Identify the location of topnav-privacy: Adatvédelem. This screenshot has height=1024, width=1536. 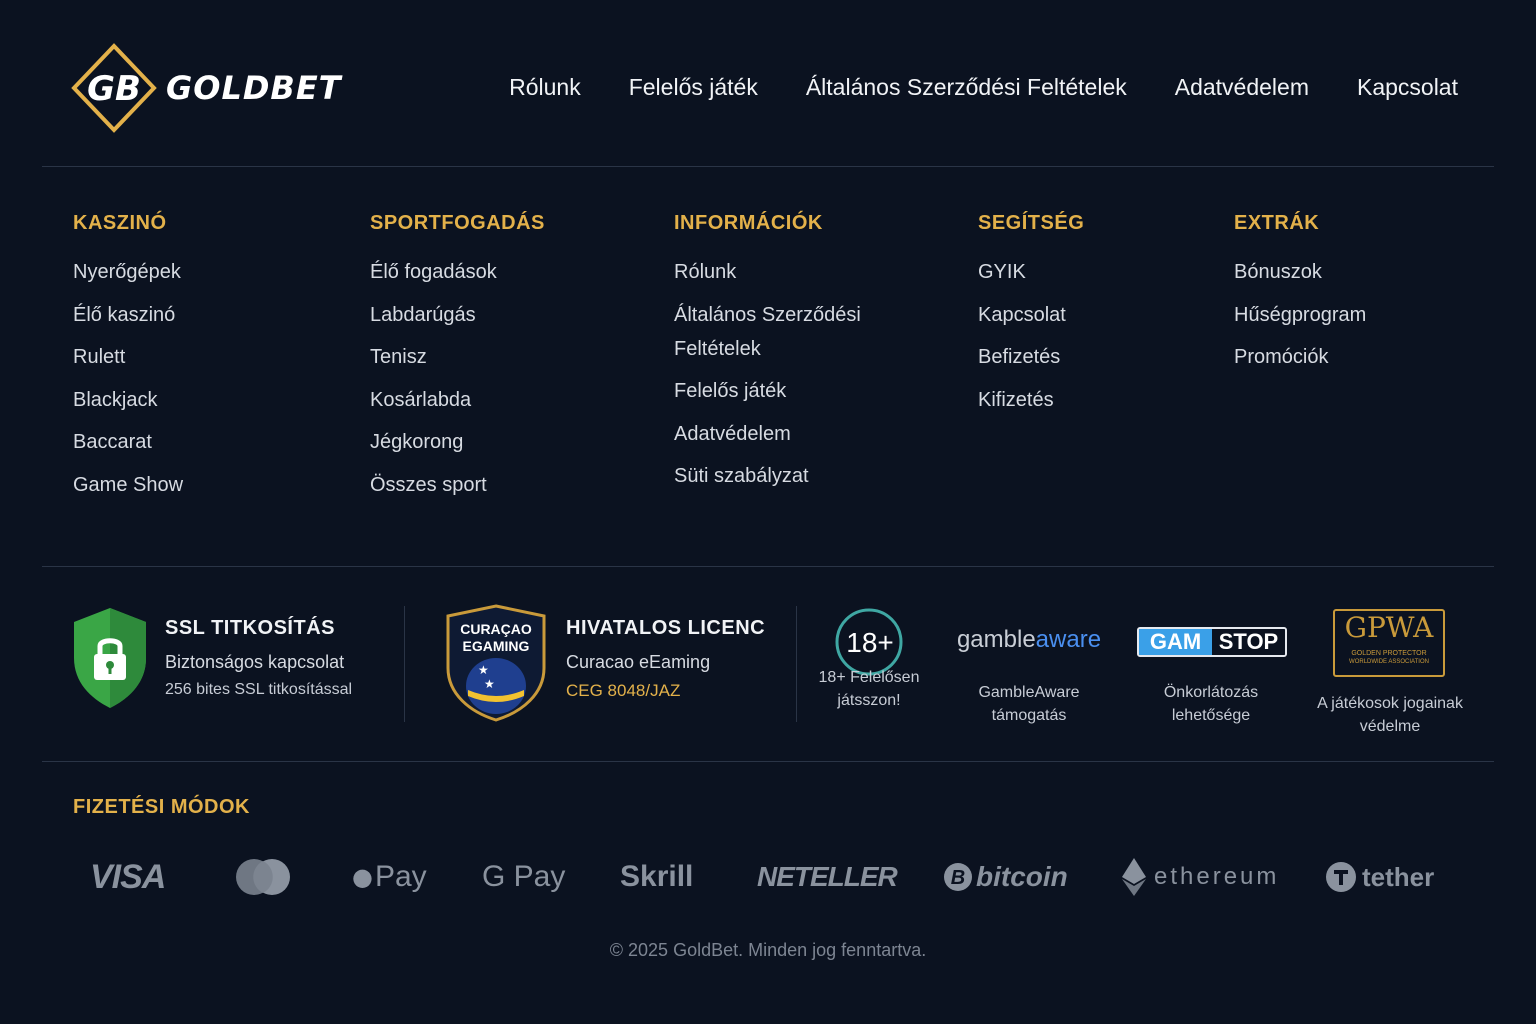
(1242, 87).